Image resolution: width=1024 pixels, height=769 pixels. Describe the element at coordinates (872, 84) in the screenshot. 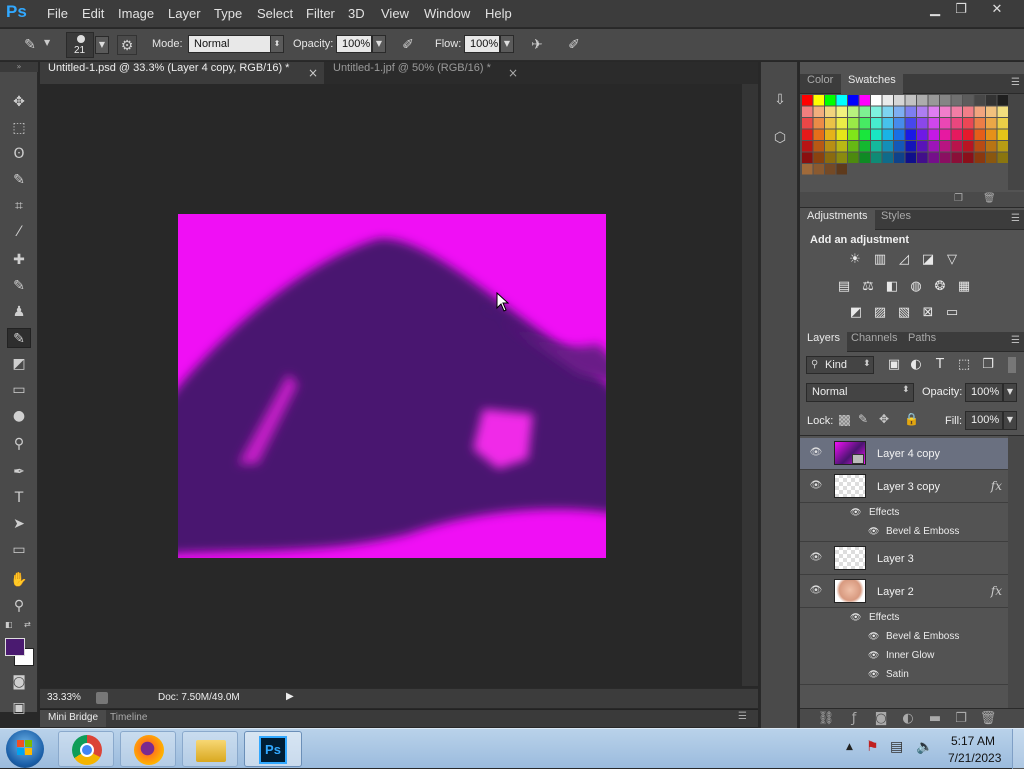

I see `tab-swatches: Swatches` at that location.